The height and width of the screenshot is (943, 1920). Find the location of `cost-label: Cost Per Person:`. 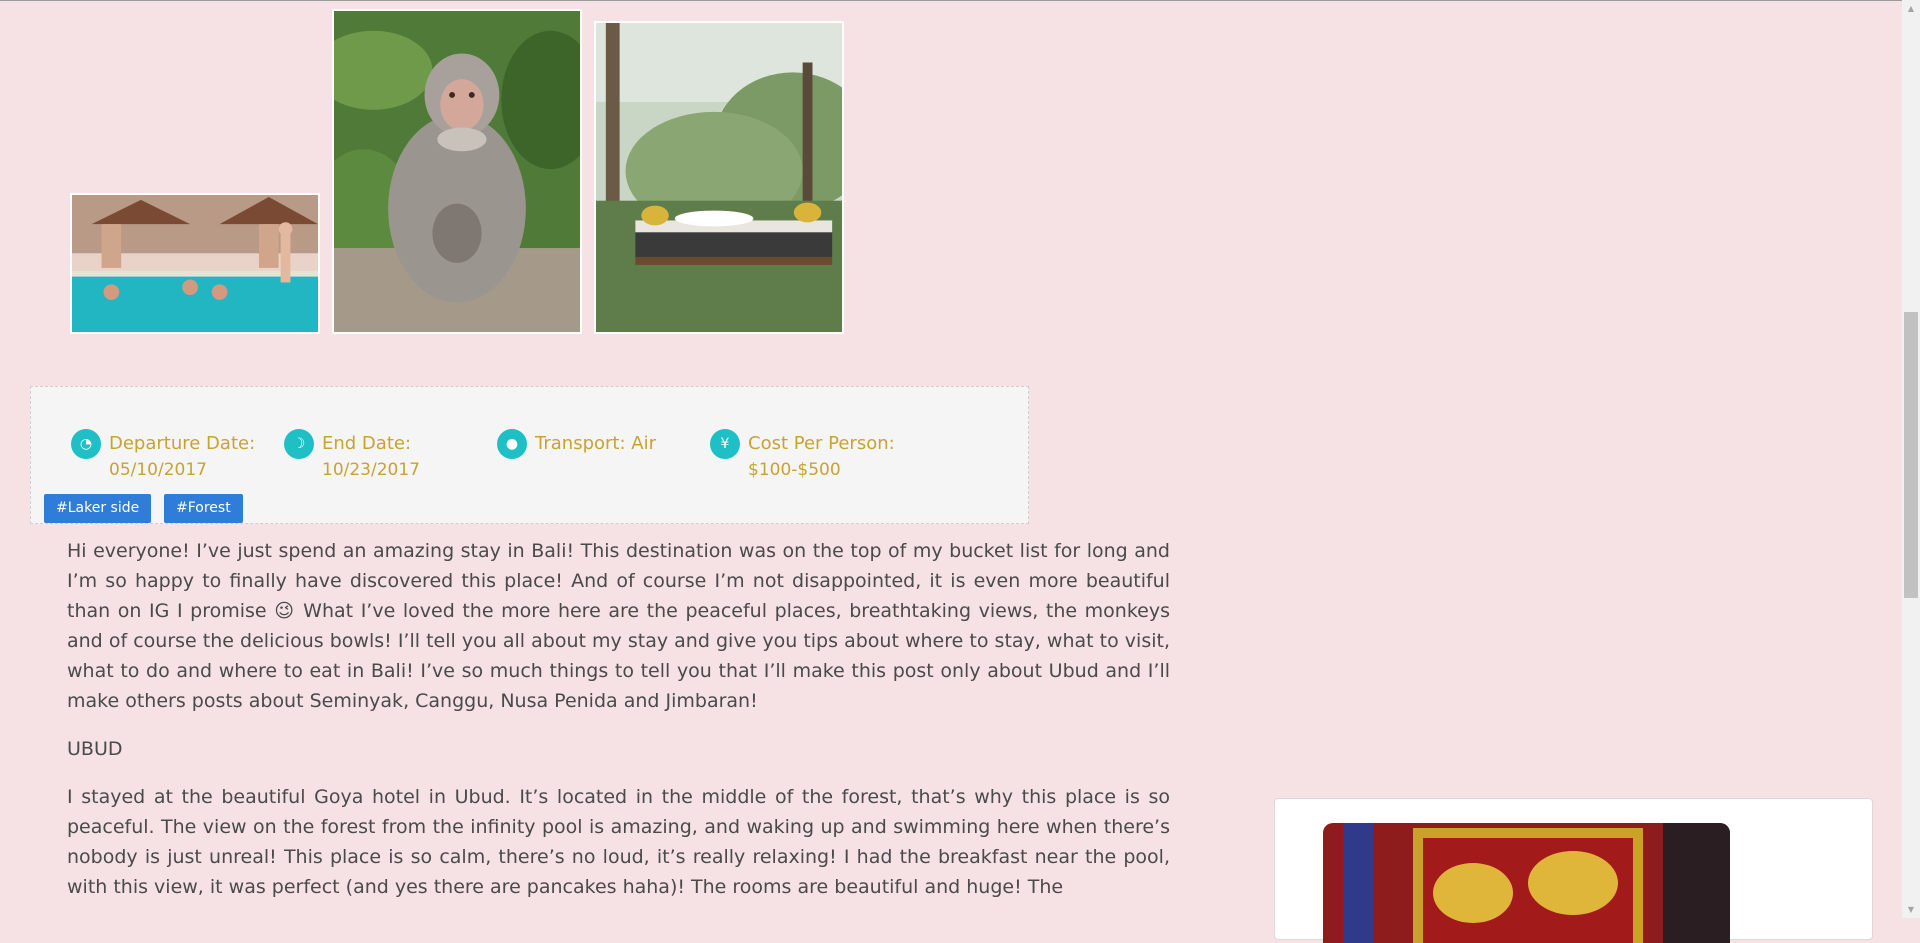

cost-label: Cost Per Person: is located at coordinates (821, 443).